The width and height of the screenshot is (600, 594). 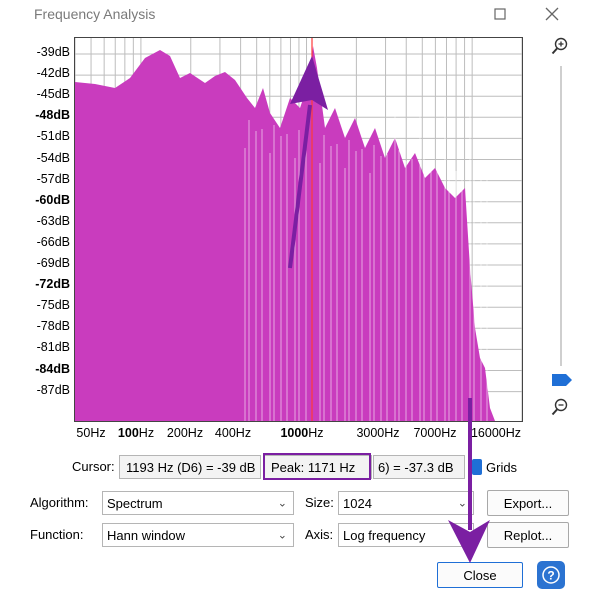 I want to click on size-select: 1024 ⌄, so click(x=406, y=503).